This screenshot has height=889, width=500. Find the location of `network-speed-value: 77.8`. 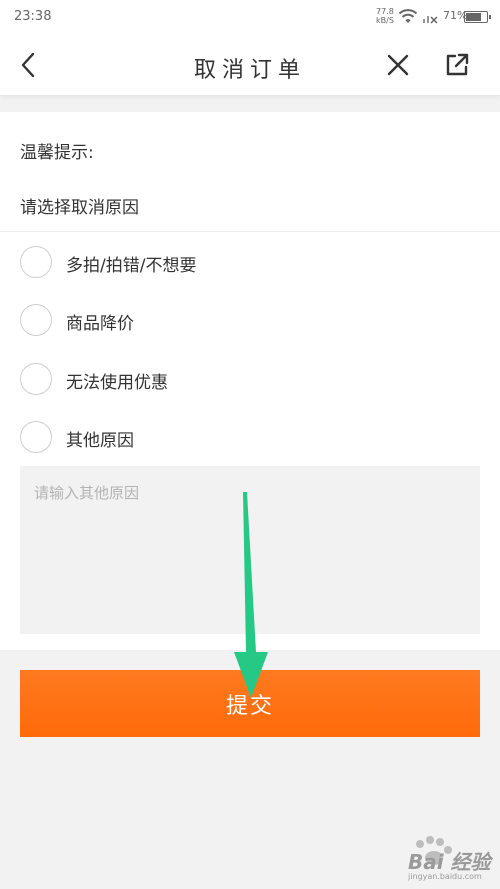

network-speed-value: 77.8 is located at coordinates (385, 11).